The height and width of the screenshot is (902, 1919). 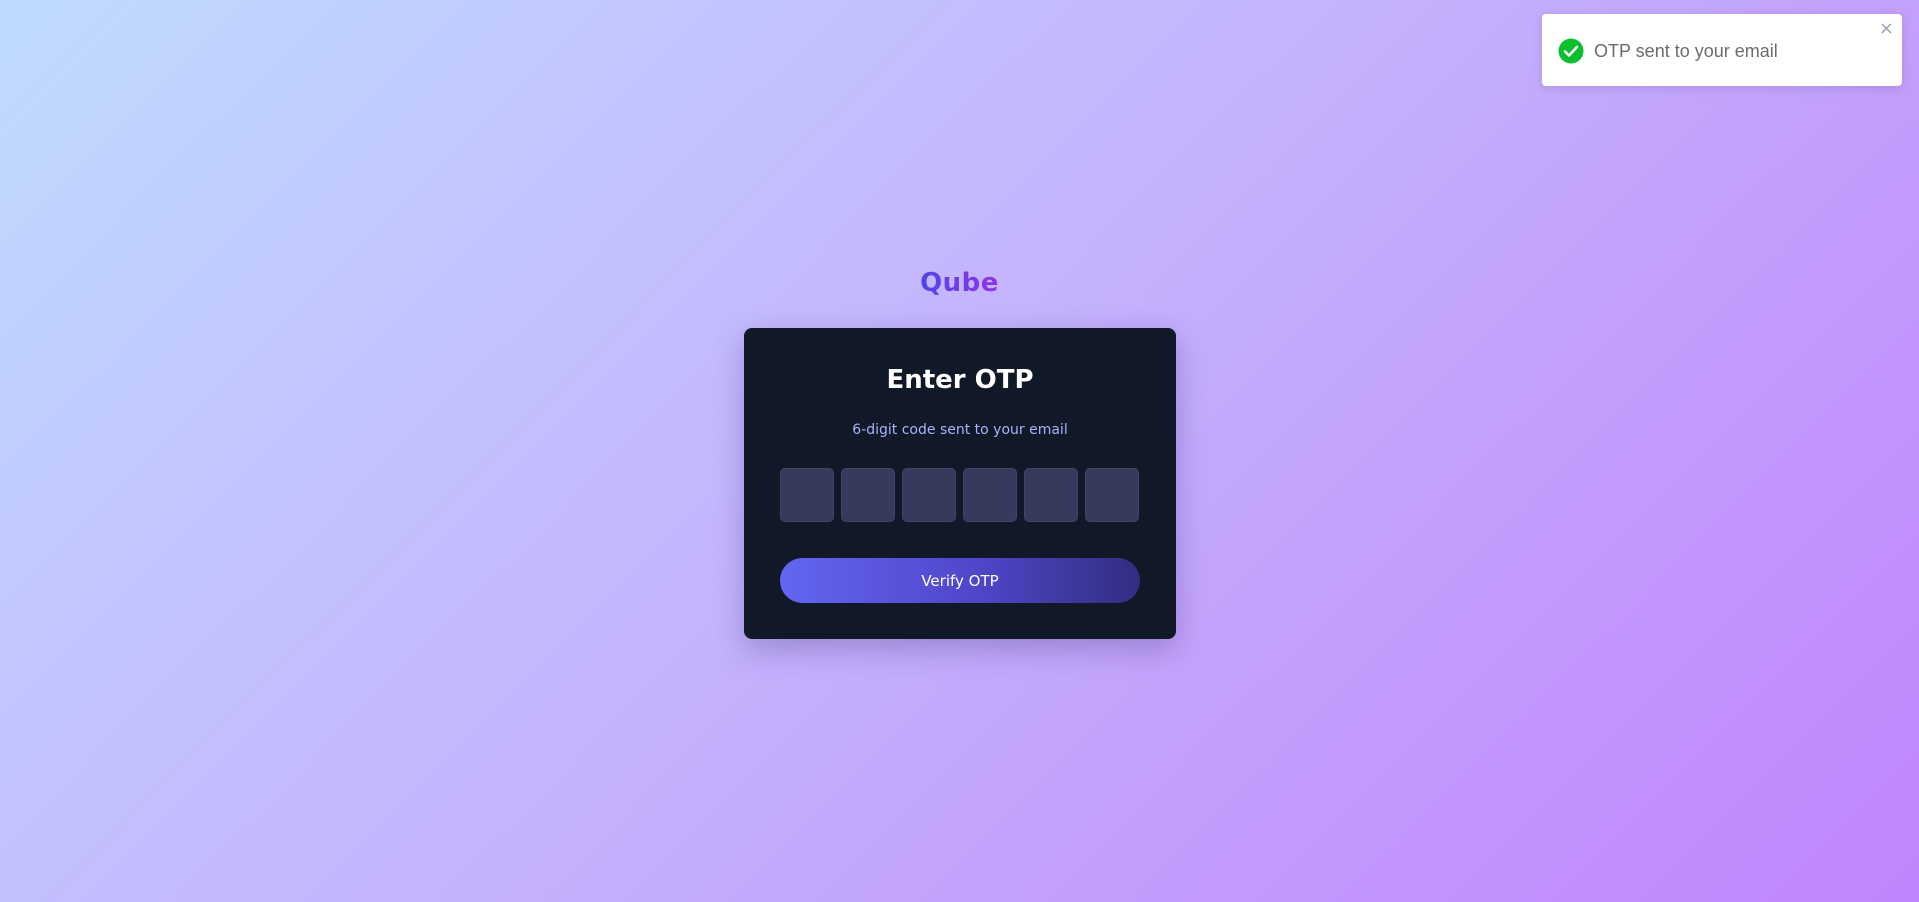 What do you see at coordinates (960, 430) in the screenshot?
I see `otp-instructions: 6-digit code sent to your email` at bounding box center [960, 430].